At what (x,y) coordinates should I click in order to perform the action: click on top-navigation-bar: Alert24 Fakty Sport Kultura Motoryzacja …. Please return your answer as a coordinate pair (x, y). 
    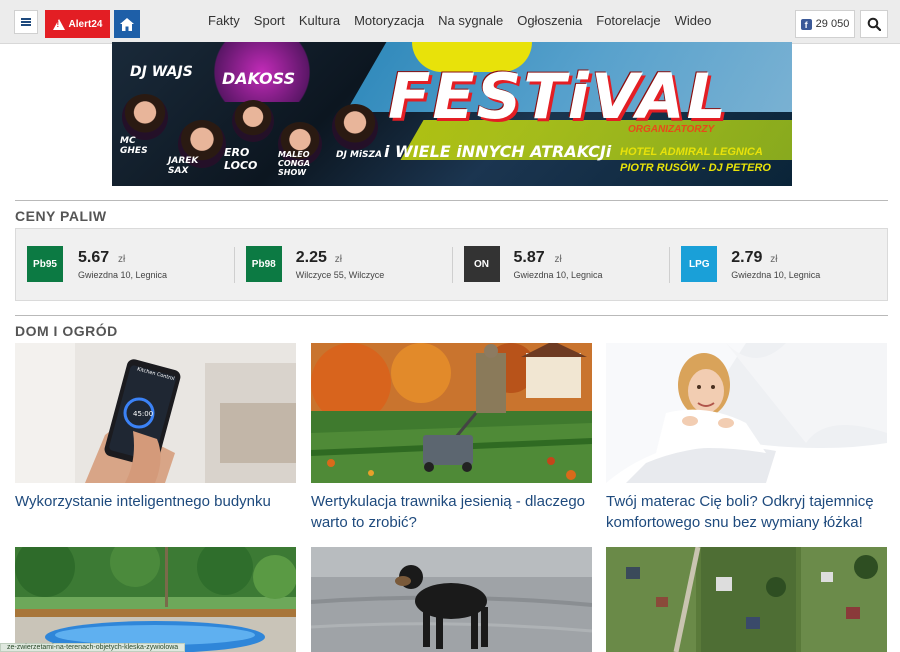
    Looking at the image, I should click on (450, 22).